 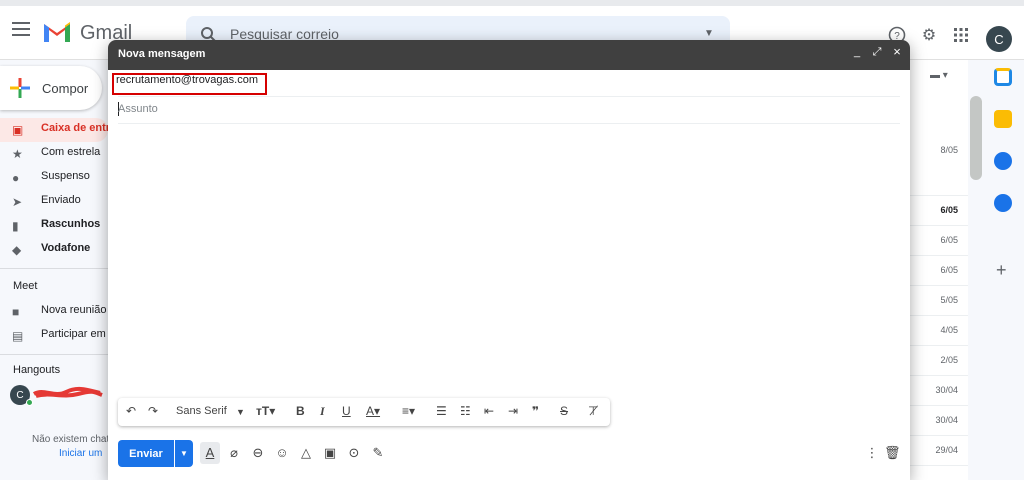 I want to click on nav-item-label: Participar em, so click(x=73, y=334).